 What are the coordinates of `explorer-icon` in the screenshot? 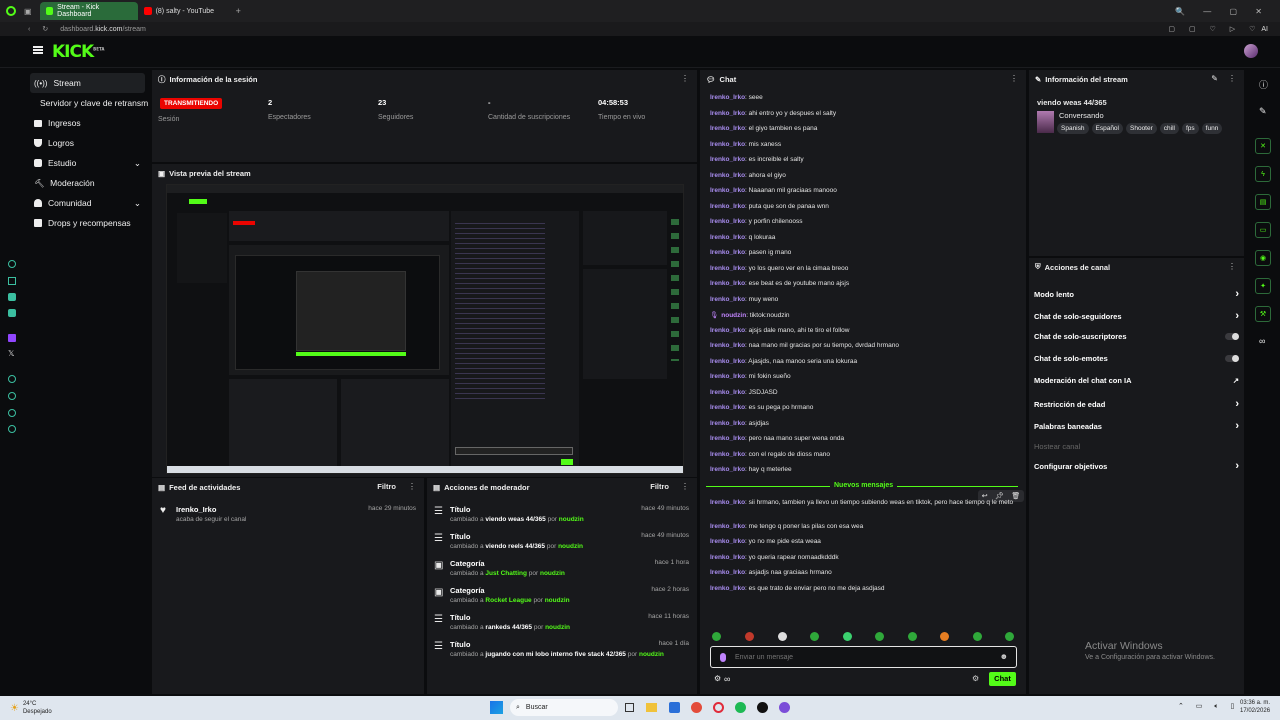 It's located at (651, 707).